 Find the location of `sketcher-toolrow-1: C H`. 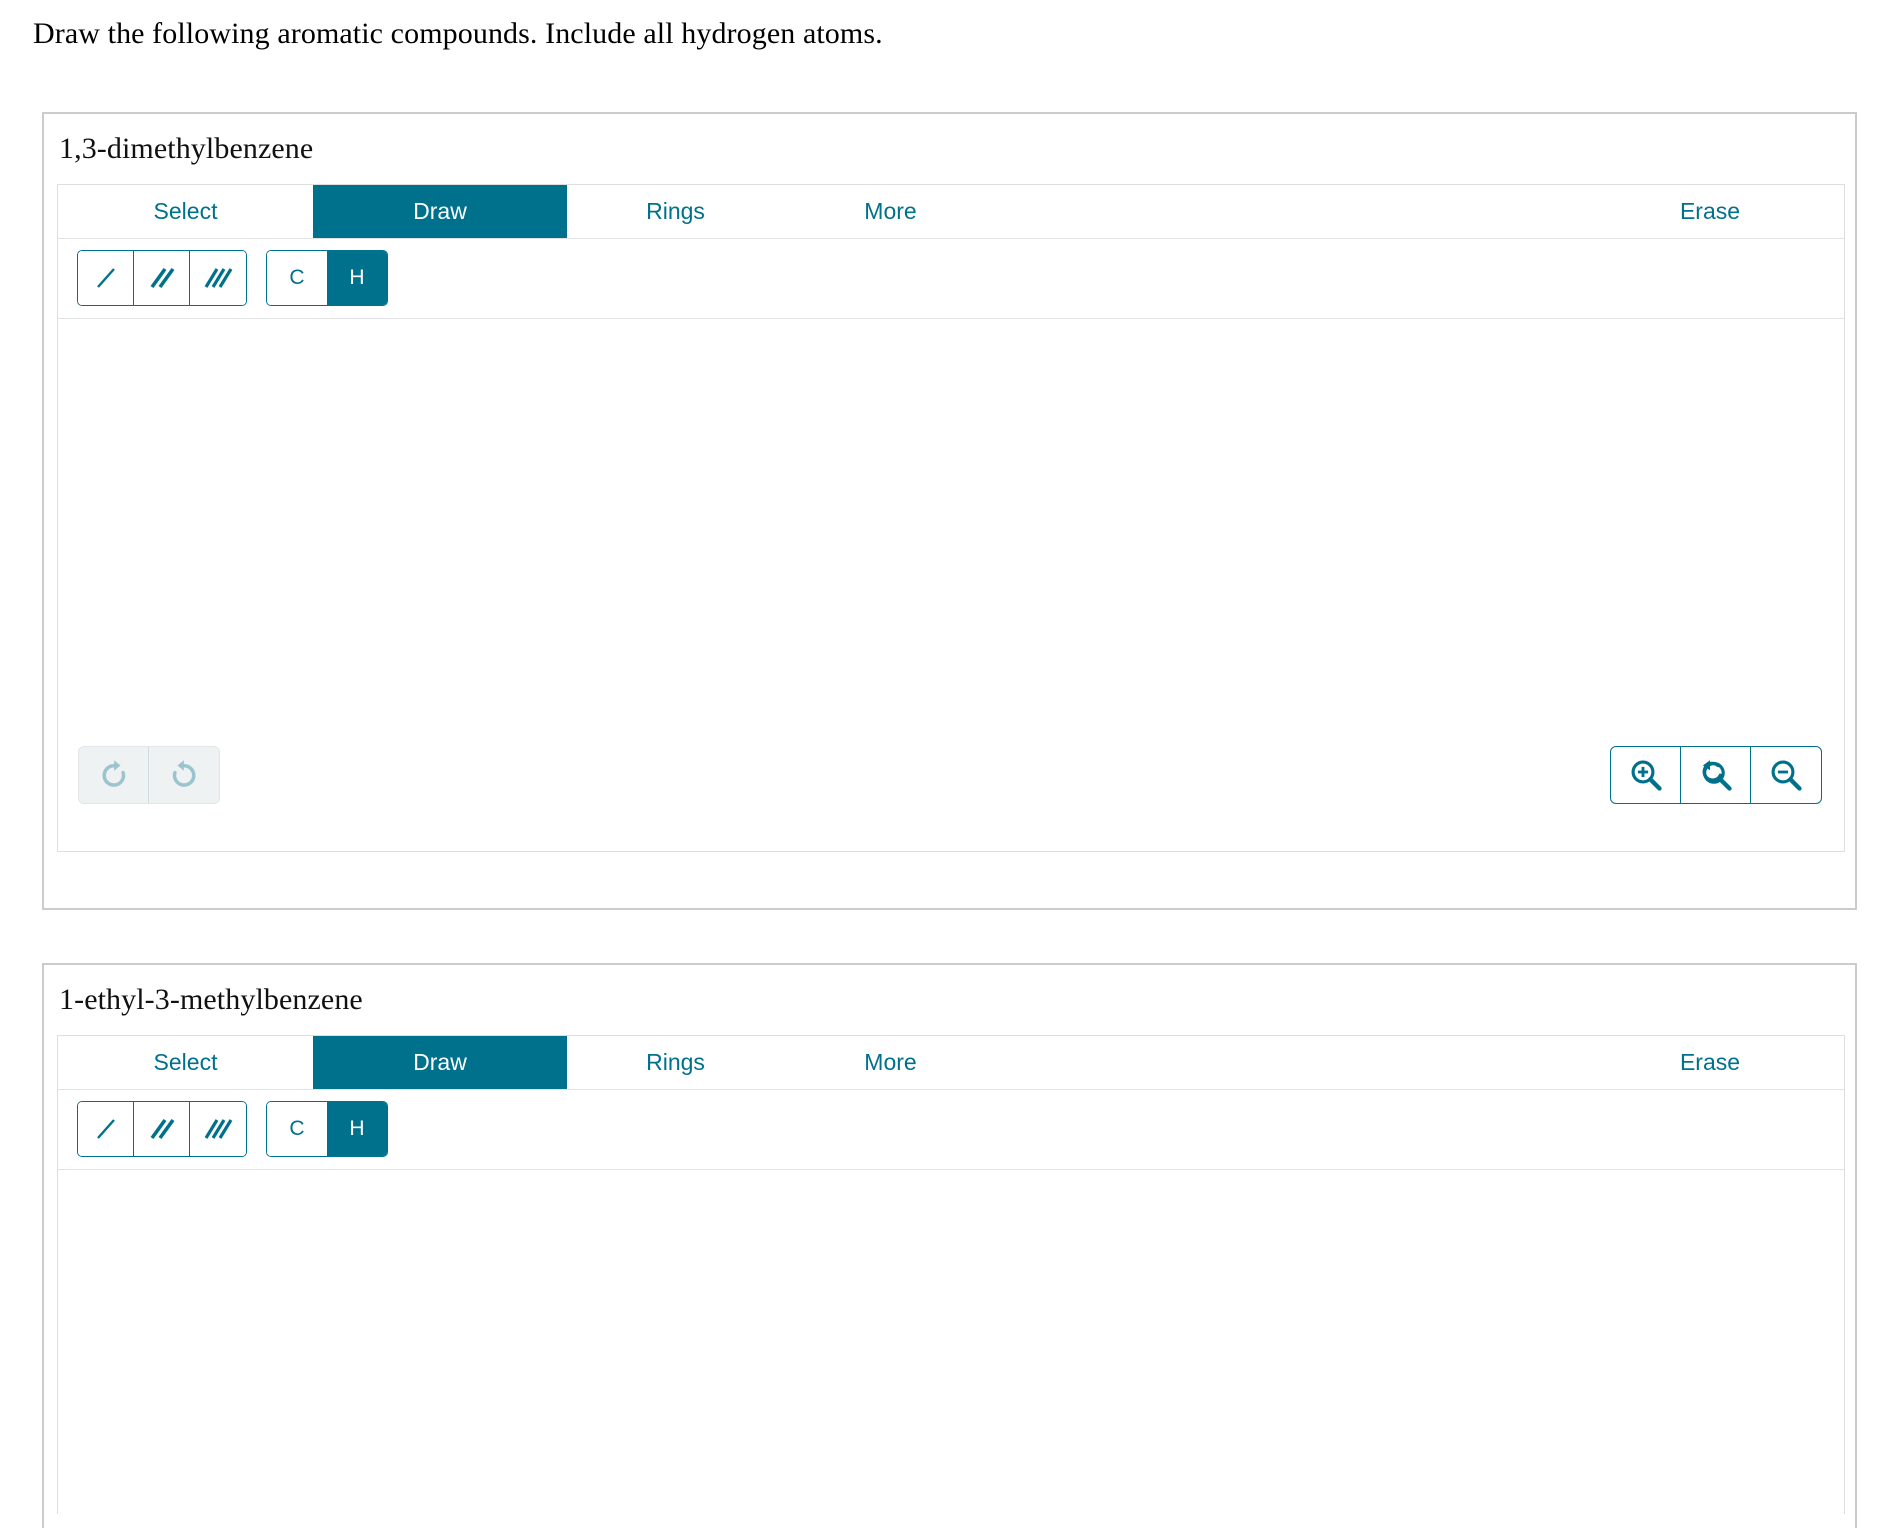

sketcher-toolrow-1: C H is located at coordinates (951, 278).